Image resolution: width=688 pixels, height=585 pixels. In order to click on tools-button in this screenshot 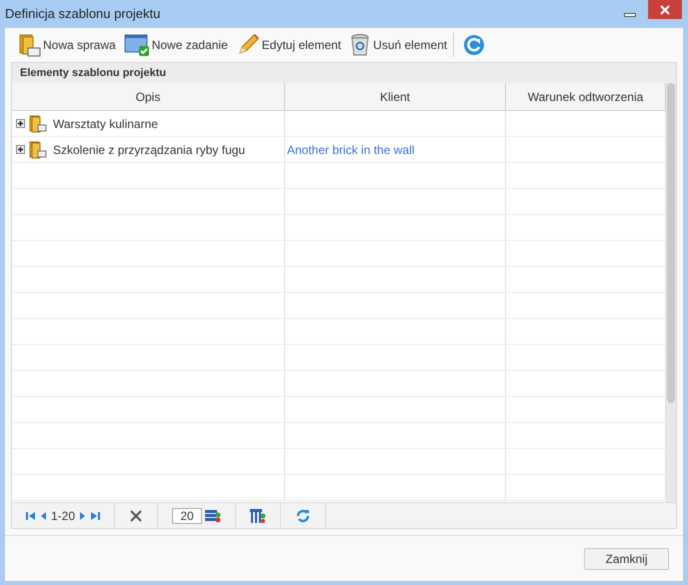, I will do `click(136, 515)`.